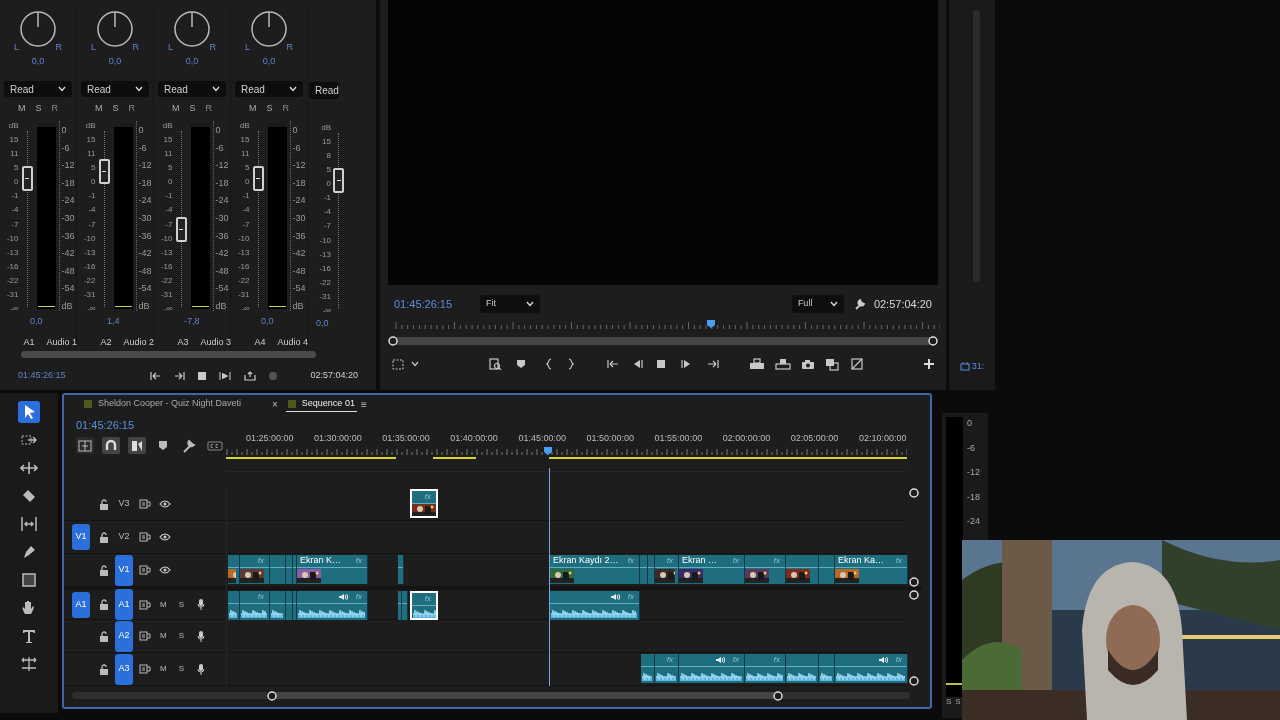 This screenshot has width=1280, height=720. I want to click on track-target-button: A2, so click(124, 636).